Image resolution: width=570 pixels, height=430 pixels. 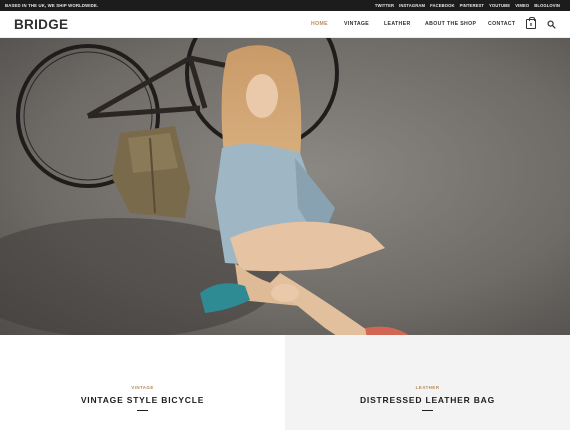 I want to click on product-title: DISTRESSED LEATHER BAG, so click(x=427, y=400).